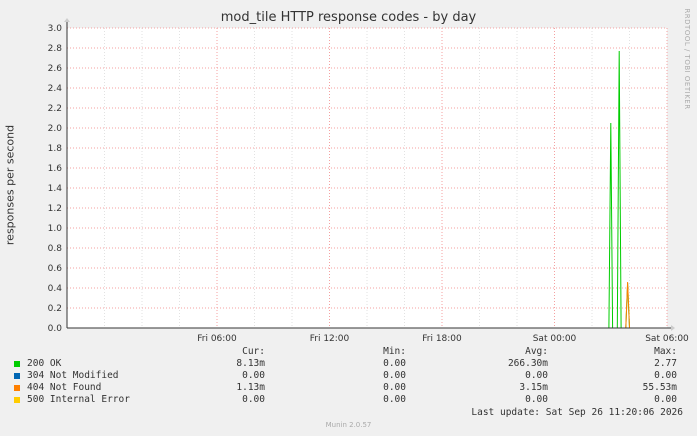 The image size is (697, 436). Describe the element at coordinates (577, 412) in the screenshot. I see `last-update: Last update: Sat Sep 26 11:20:06 2026` at that location.